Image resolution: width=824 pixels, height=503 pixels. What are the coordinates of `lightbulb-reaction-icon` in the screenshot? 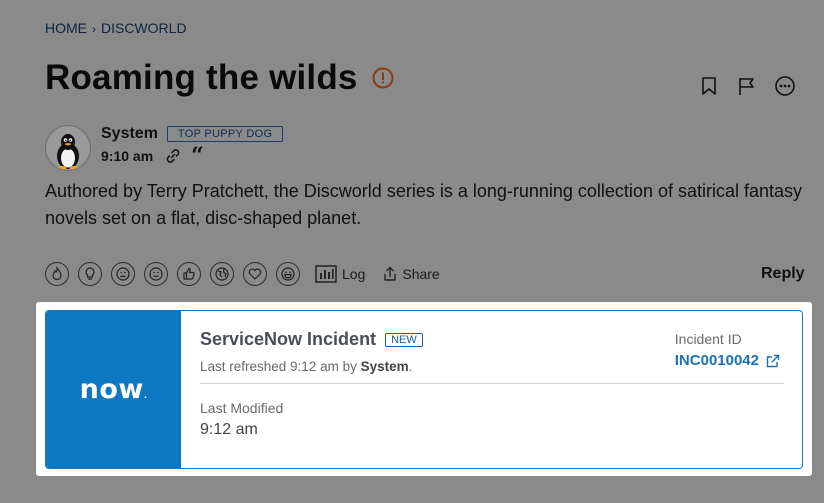 It's located at (90, 274).